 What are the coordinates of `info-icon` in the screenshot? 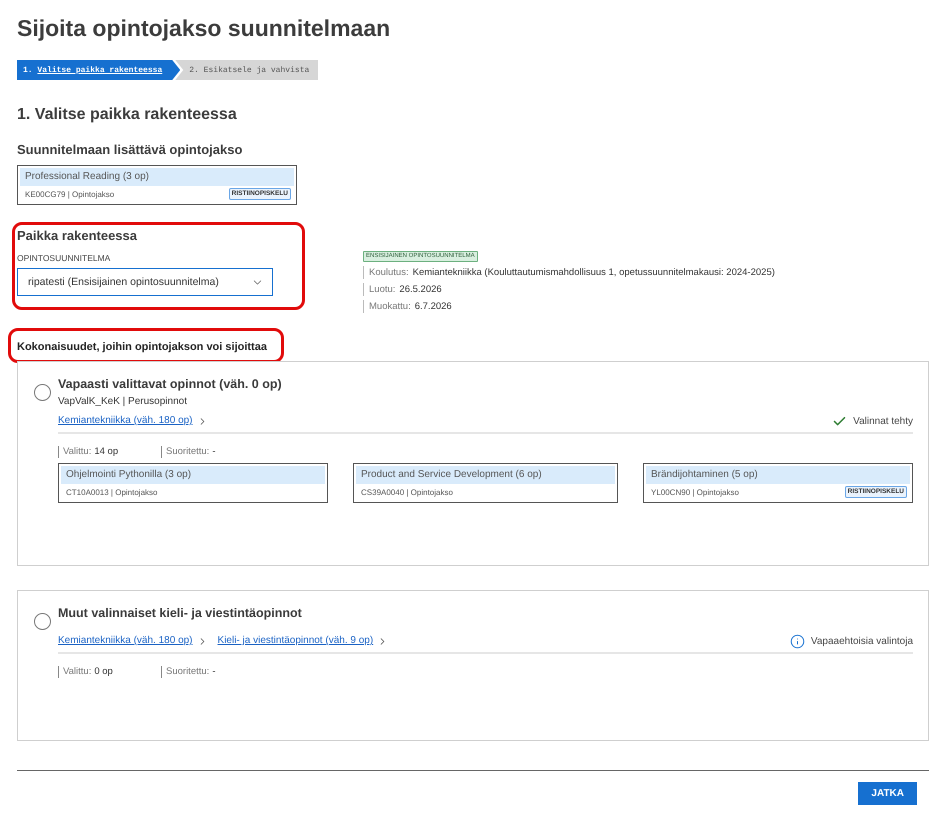 It's located at (797, 641).